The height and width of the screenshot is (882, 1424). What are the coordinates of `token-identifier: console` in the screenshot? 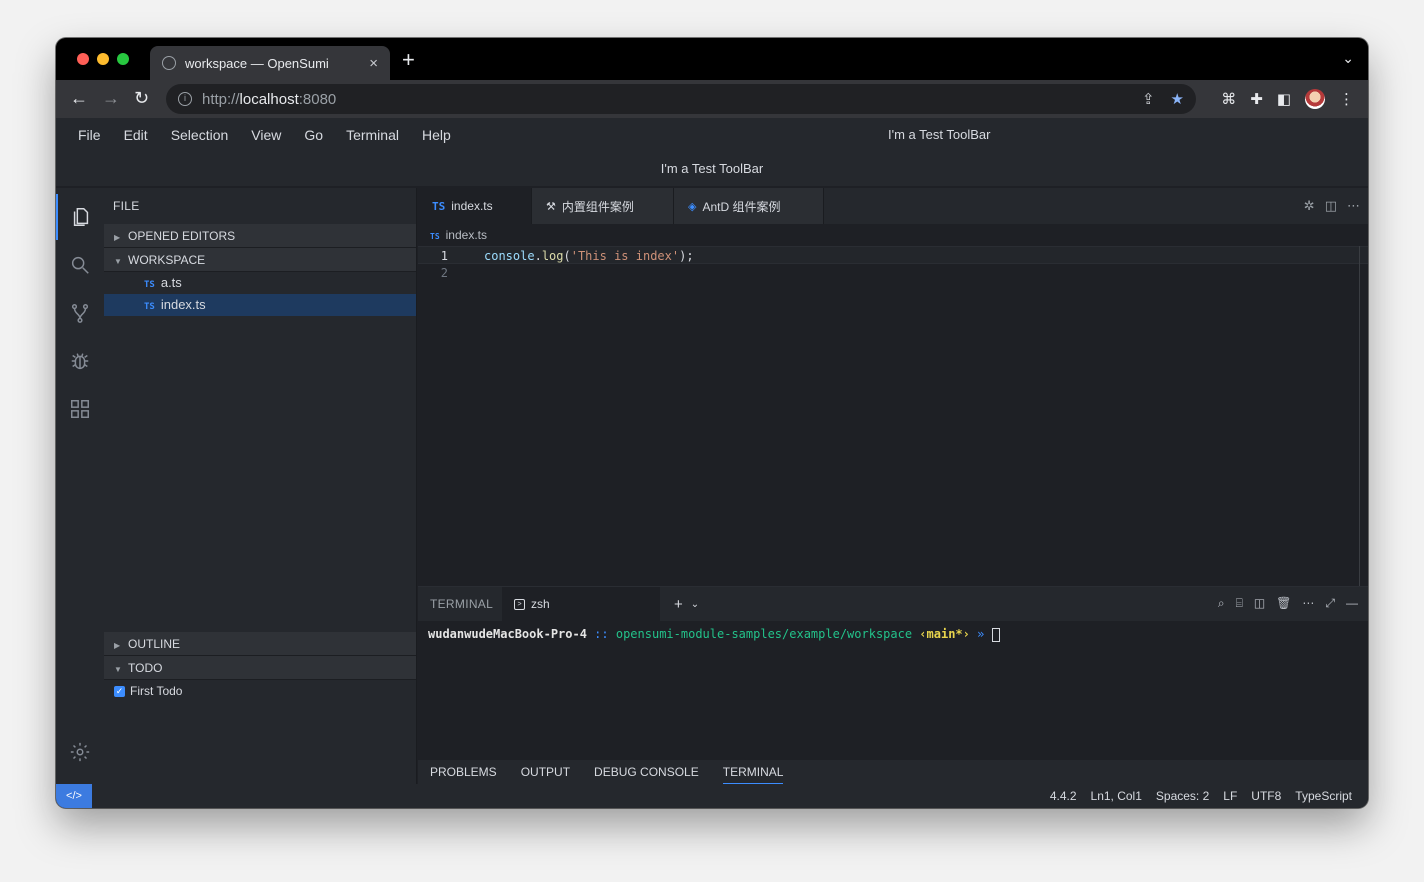 It's located at (509, 256).